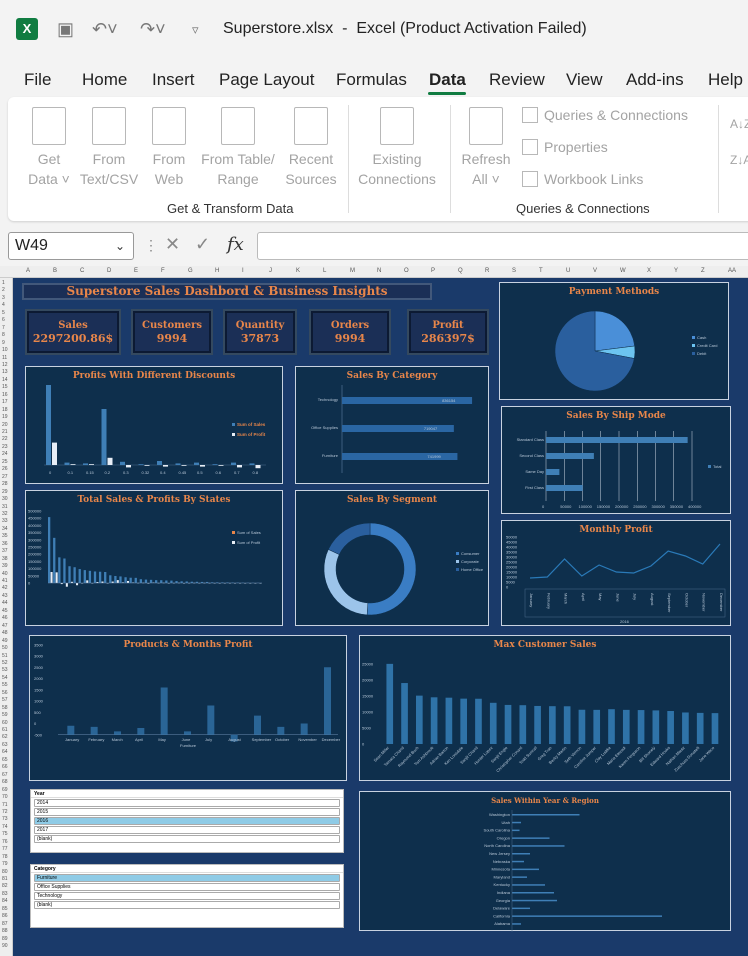 The image size is (748, 956). I want to click on row-header: 2, so click(3, 290).